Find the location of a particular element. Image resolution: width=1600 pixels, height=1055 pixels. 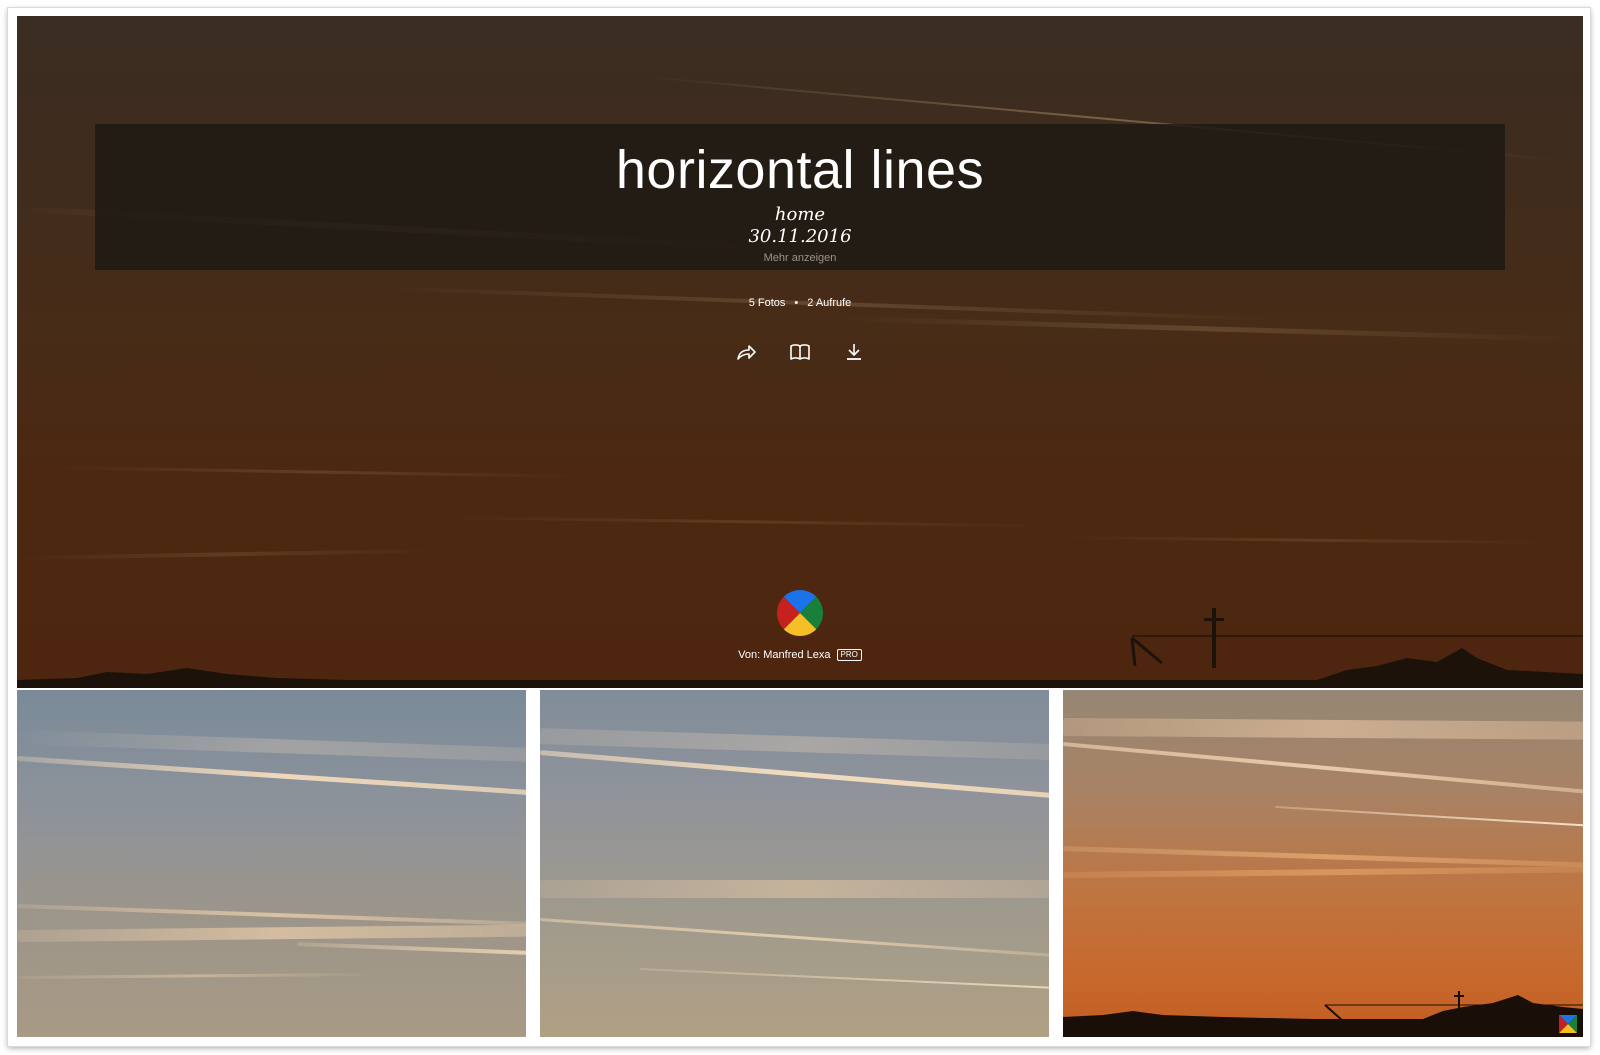

author-name-link: Von: Manfred Lexa is located at coordinates (784, 655).